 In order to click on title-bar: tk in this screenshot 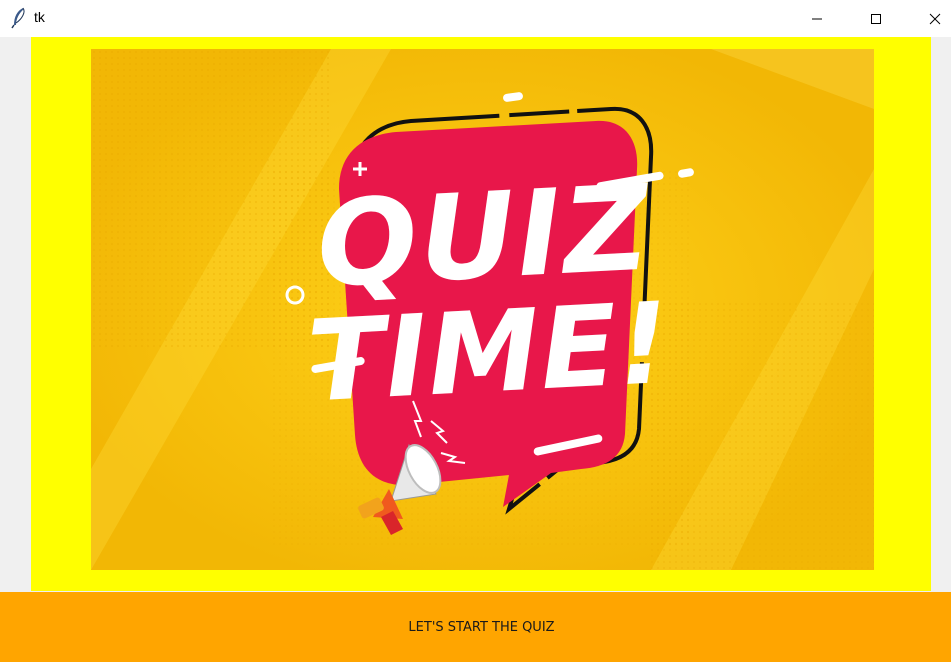, I will do `click(475, 18)`.